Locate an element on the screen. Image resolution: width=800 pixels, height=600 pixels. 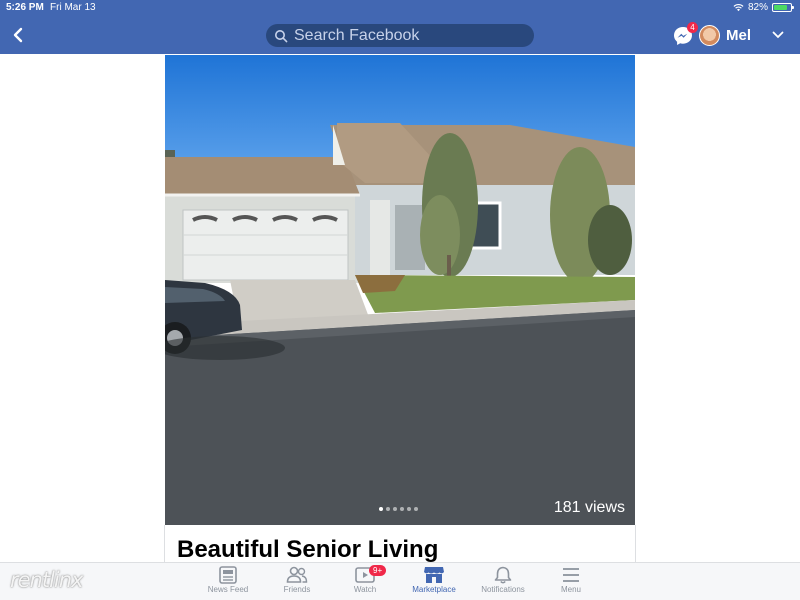
listing-title: Beautiful Senior Living is located at coordinates (308, 549).